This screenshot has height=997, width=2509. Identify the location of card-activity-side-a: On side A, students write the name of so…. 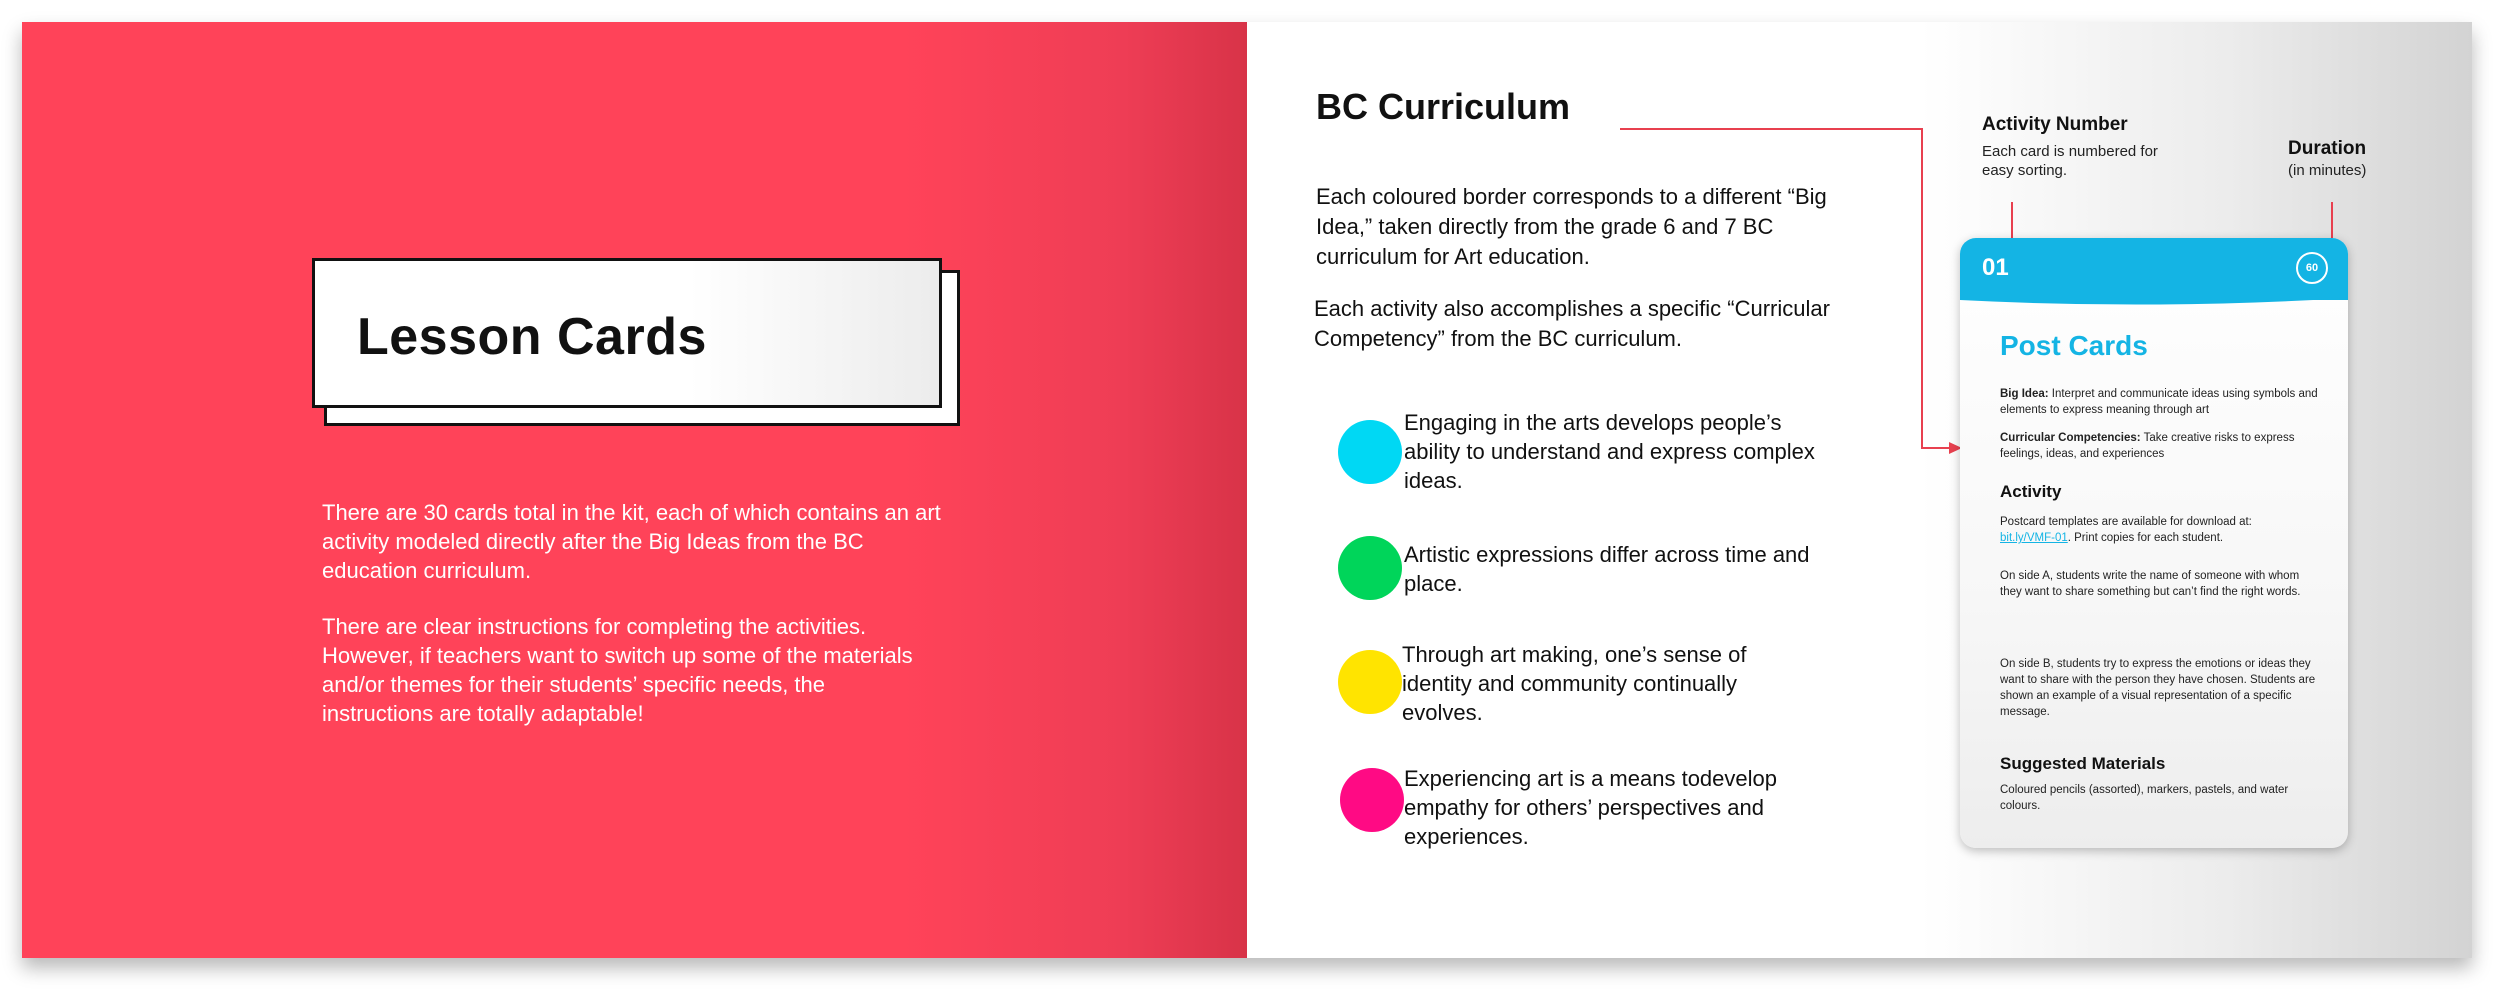
(2150, 584).